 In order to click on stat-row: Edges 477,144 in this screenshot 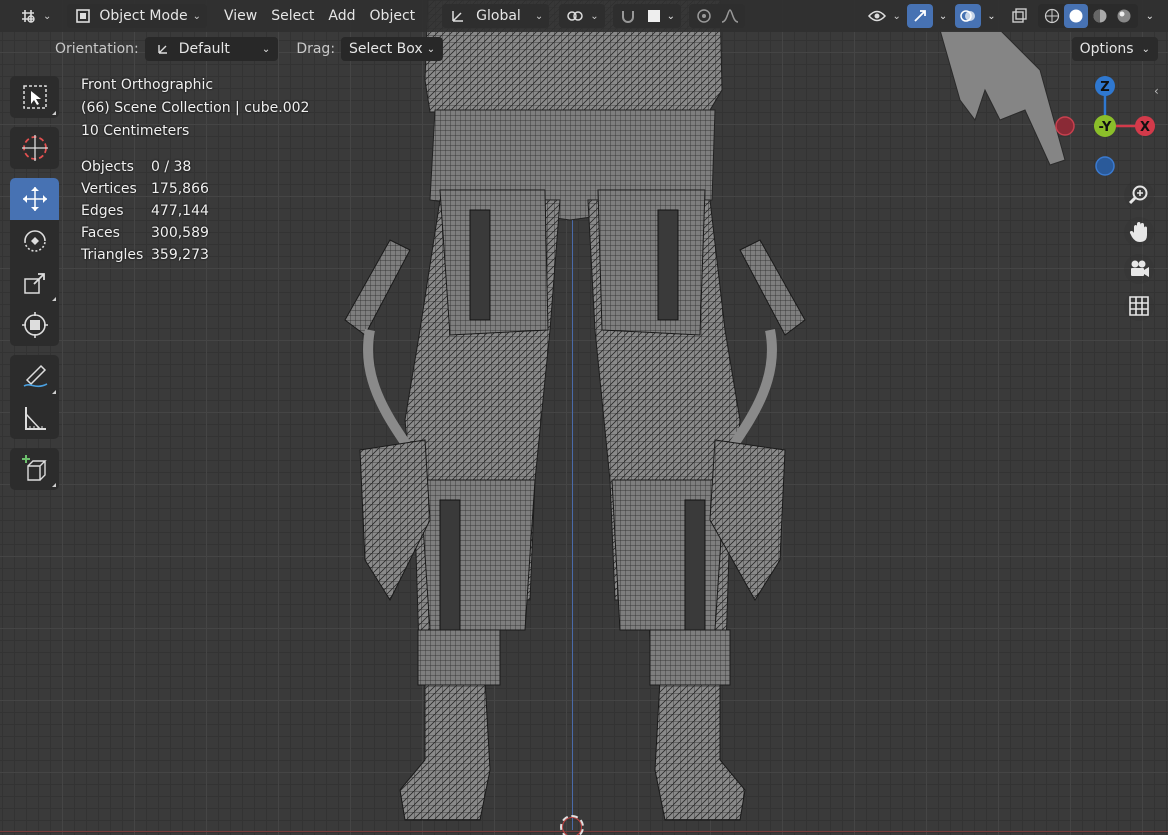, I will do `click(145, 211)`.